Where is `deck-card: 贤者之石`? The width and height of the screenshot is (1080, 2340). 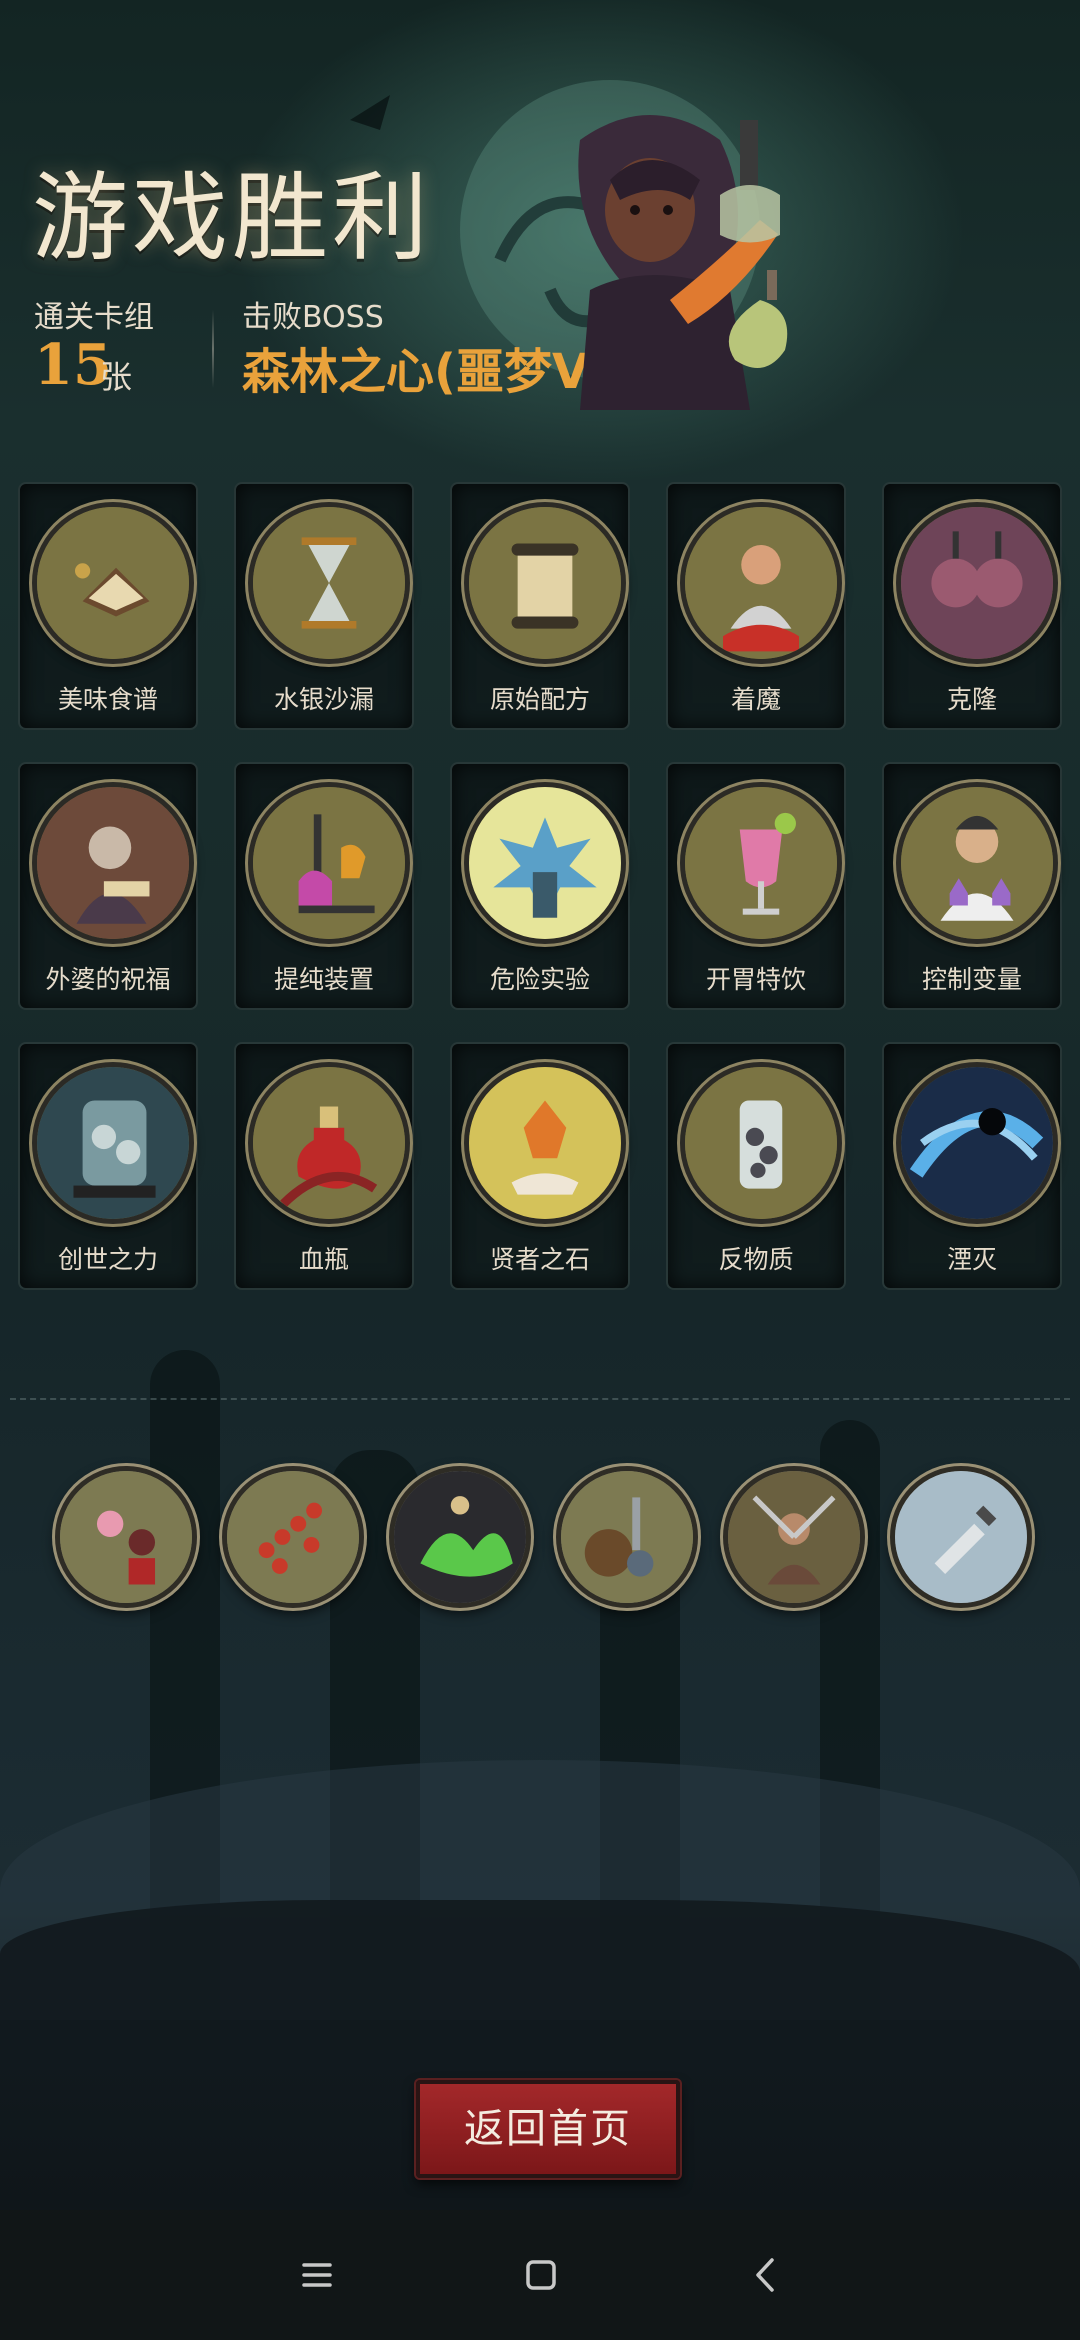 deck-card: 贤者之石 is located at coordinates (540, 1166).